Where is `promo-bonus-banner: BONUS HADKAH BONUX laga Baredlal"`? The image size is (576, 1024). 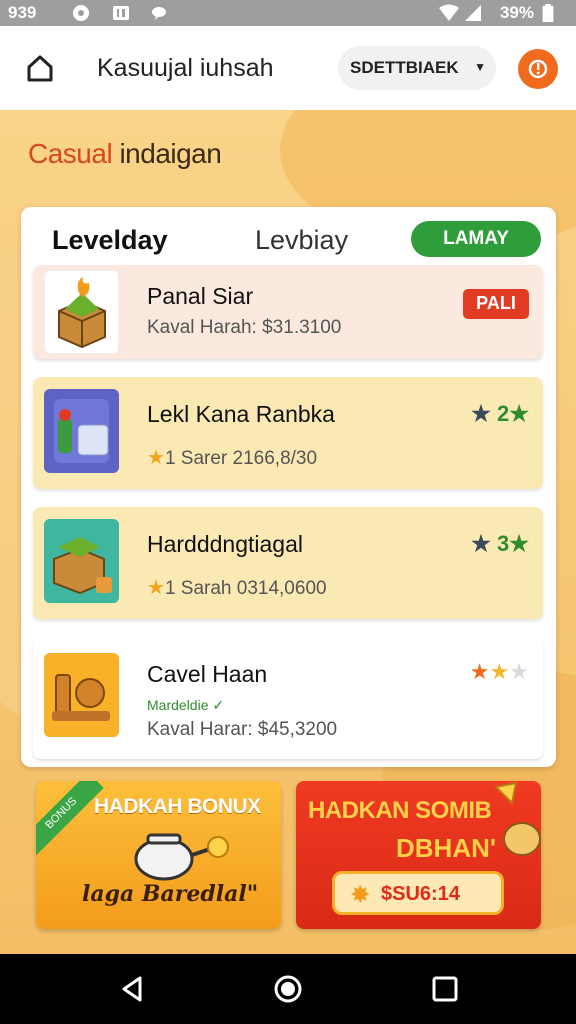
promo-bonus-banner: BONUS HADKAH BONUX laga Baredlal" is located at coordinates (158, 855).